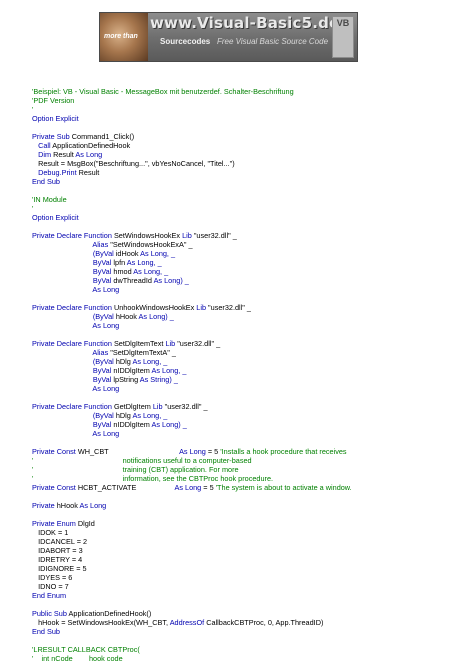 Image resolution: width=452 pixels, height=664 pixels. I want to click on code-text: dwThreadId, so click(133, 280).